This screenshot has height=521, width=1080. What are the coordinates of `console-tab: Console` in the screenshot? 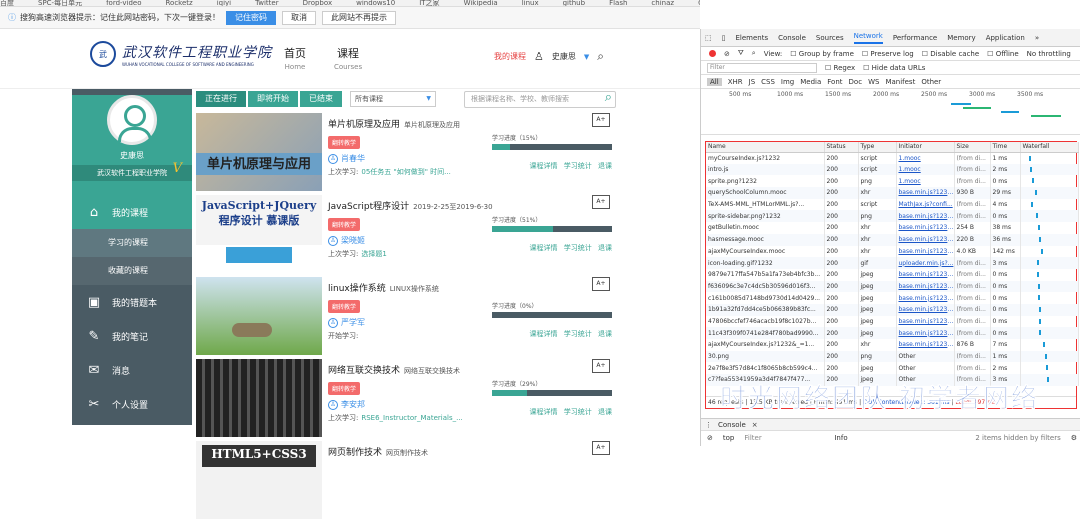 It's located at (732, 425).